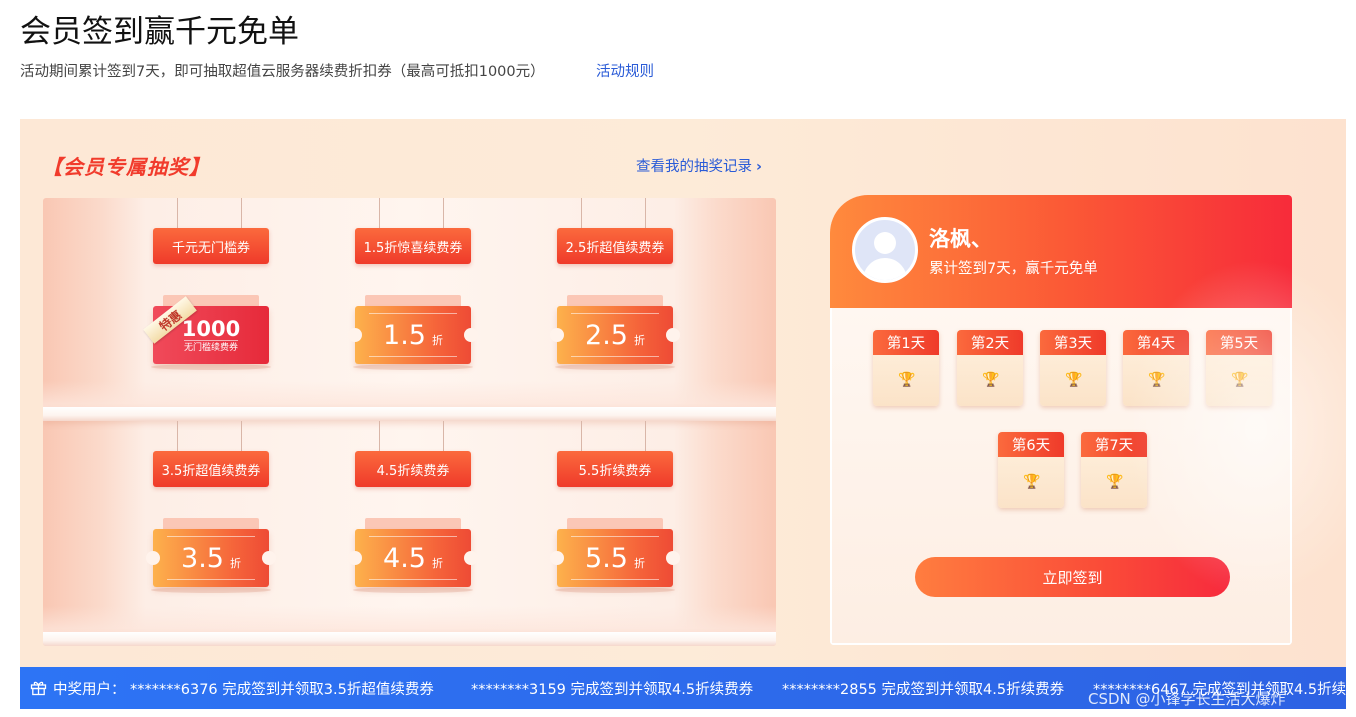  What do you see at coordinates (625, 70) in the screenshot?
I see `activity-rules-link: 活动规则` at bounding box center [625, 70].